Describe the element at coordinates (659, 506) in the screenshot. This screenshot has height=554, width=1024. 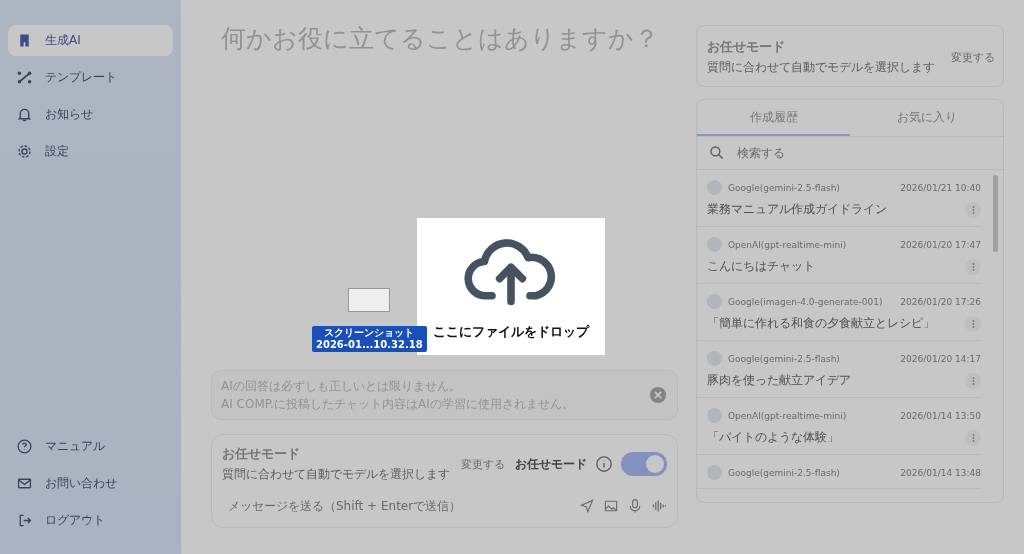
I see `waveform-icon` at that location.